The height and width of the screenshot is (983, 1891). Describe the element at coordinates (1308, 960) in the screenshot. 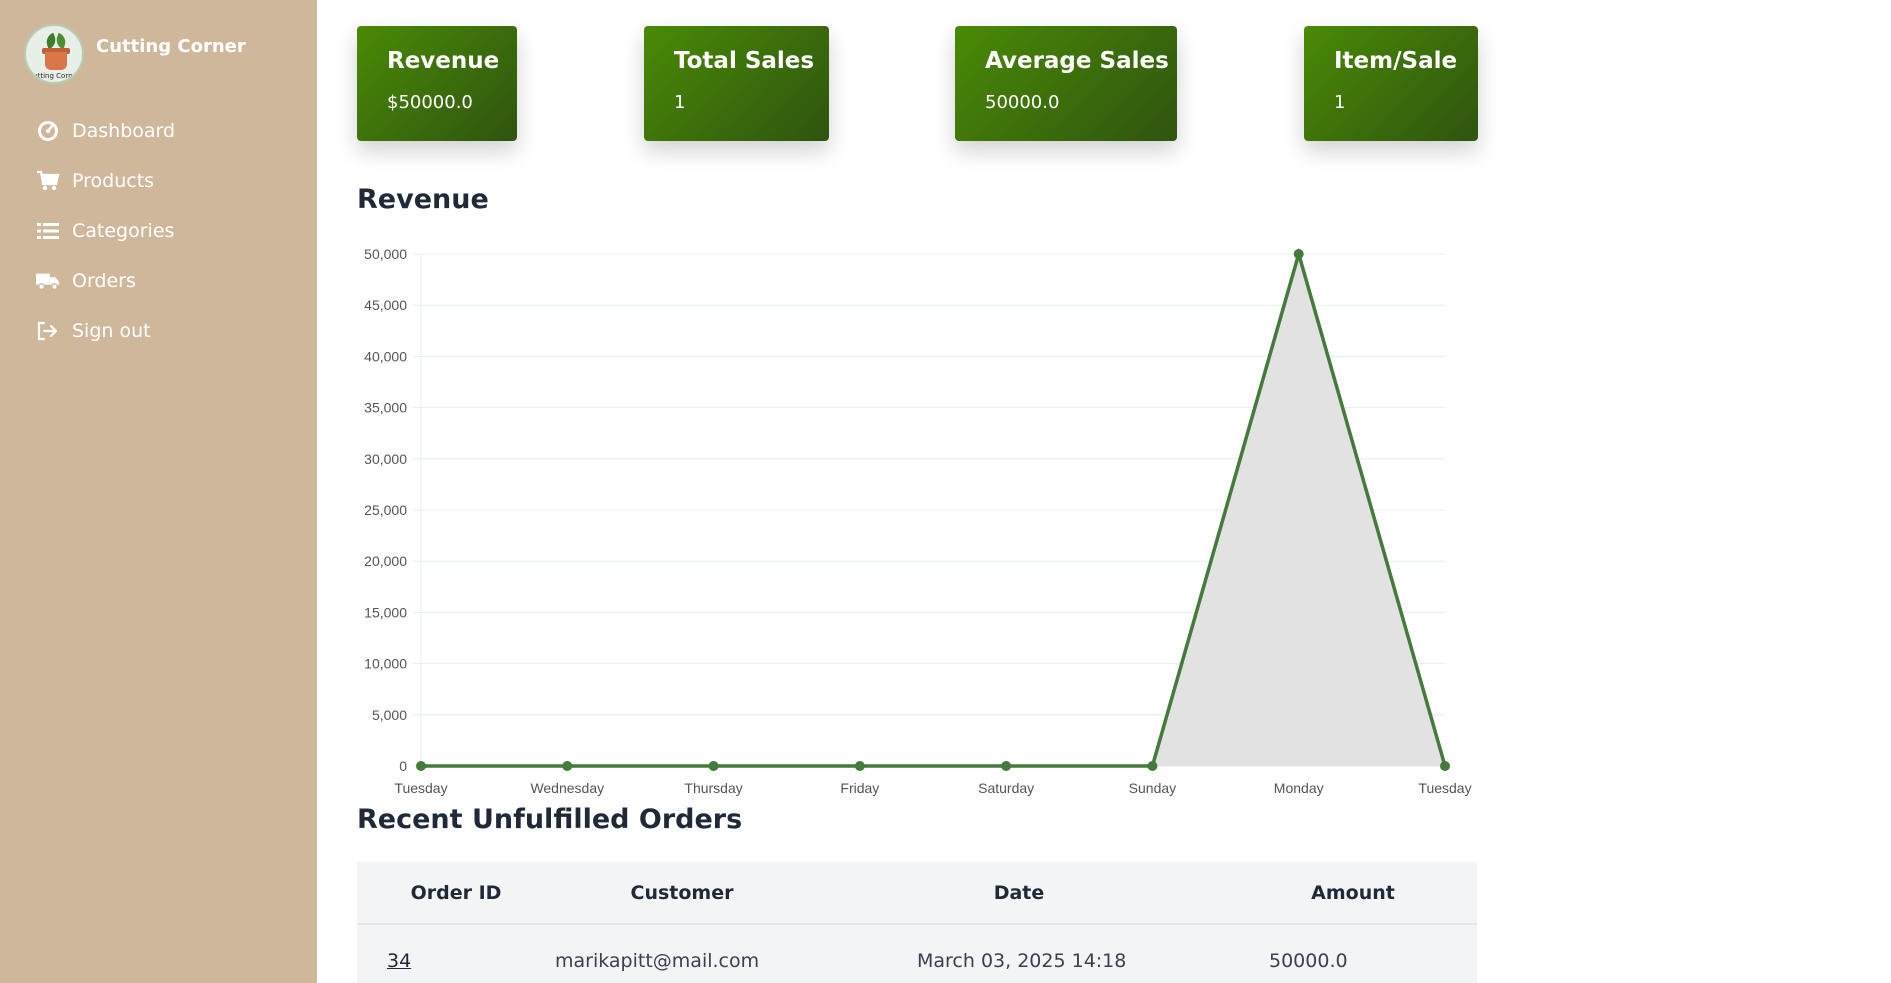

I see `amount-cell: 50000.0` at that location.